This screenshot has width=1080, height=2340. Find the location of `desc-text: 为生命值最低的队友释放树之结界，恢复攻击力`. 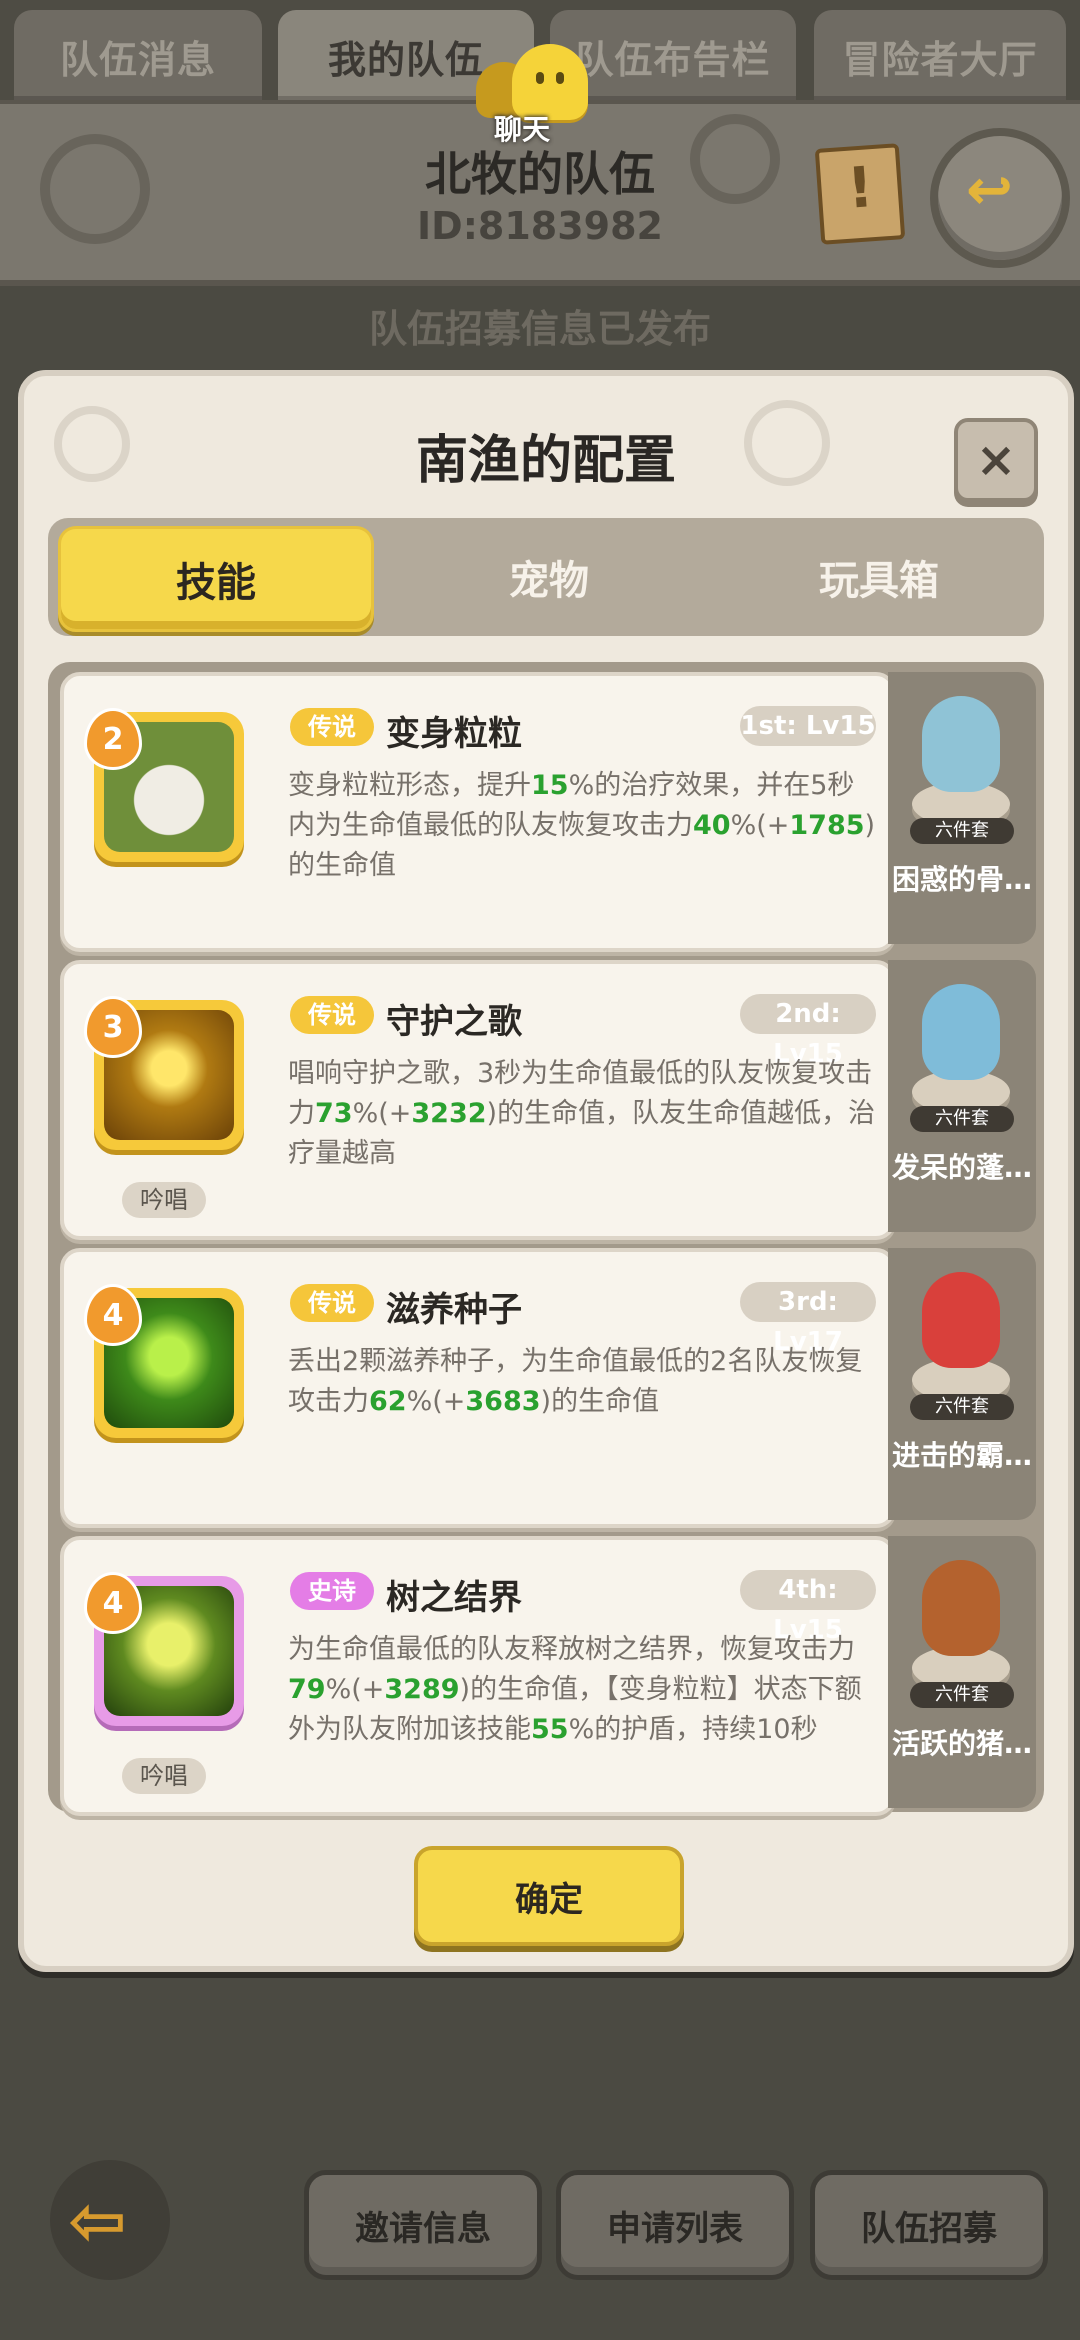

desc-text: 为生命值最低的队友释放树之结界，恢复攻击力 is located at coordinates (571, 1649).